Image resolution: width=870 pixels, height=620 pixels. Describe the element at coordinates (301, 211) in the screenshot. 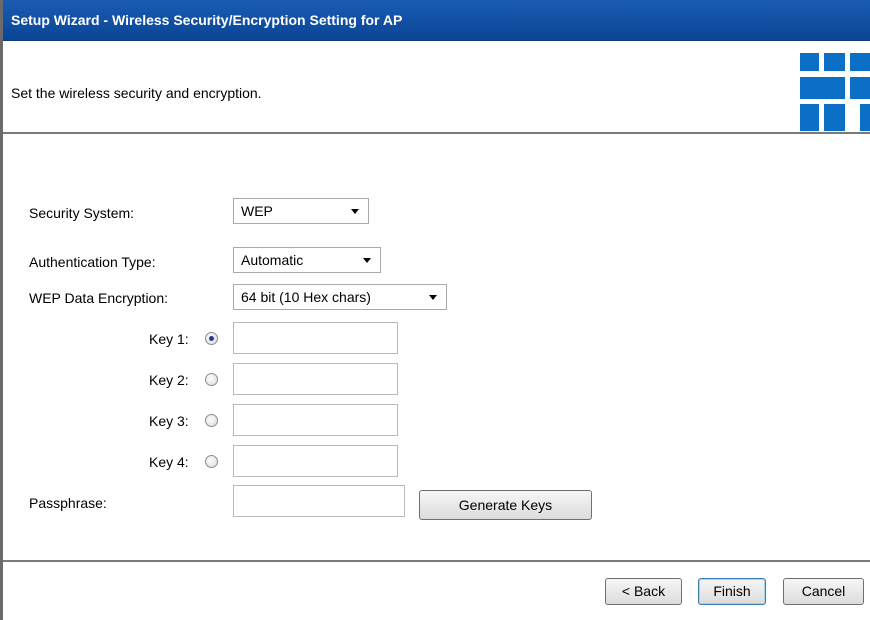

I see `security-system-select: WEP` at that location.